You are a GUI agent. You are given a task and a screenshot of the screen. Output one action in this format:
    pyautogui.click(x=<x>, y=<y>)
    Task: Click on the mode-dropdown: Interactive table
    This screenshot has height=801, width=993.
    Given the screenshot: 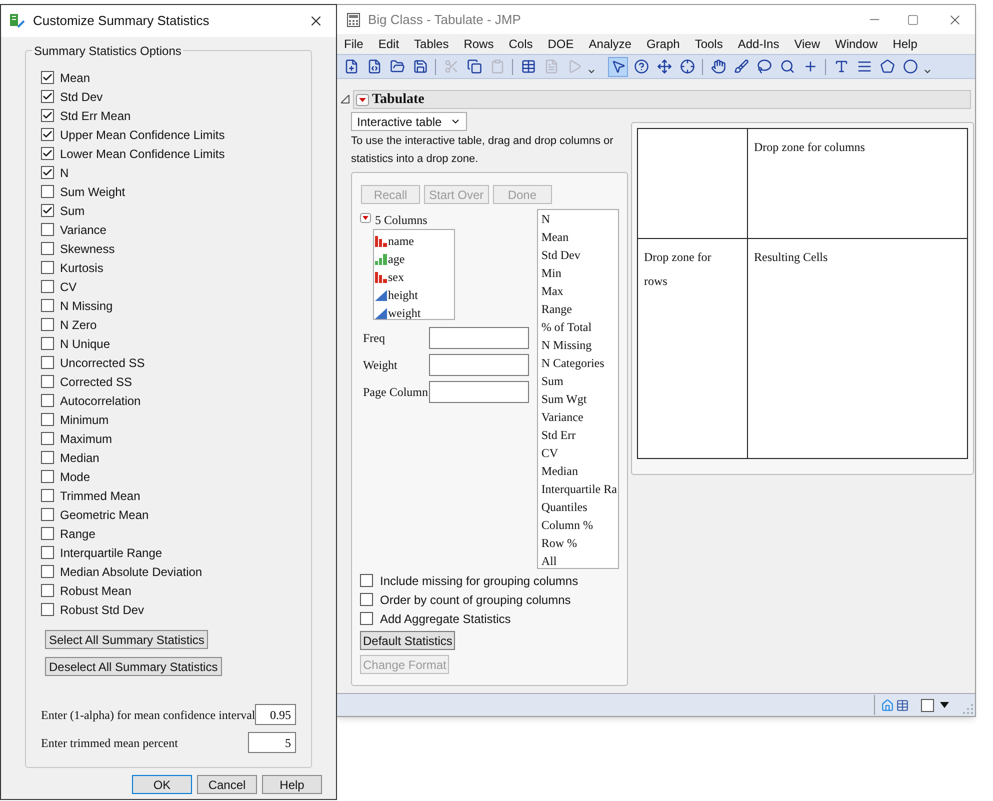 What is the action you would take?
    pyautogui.click(x=409, y=121)
    